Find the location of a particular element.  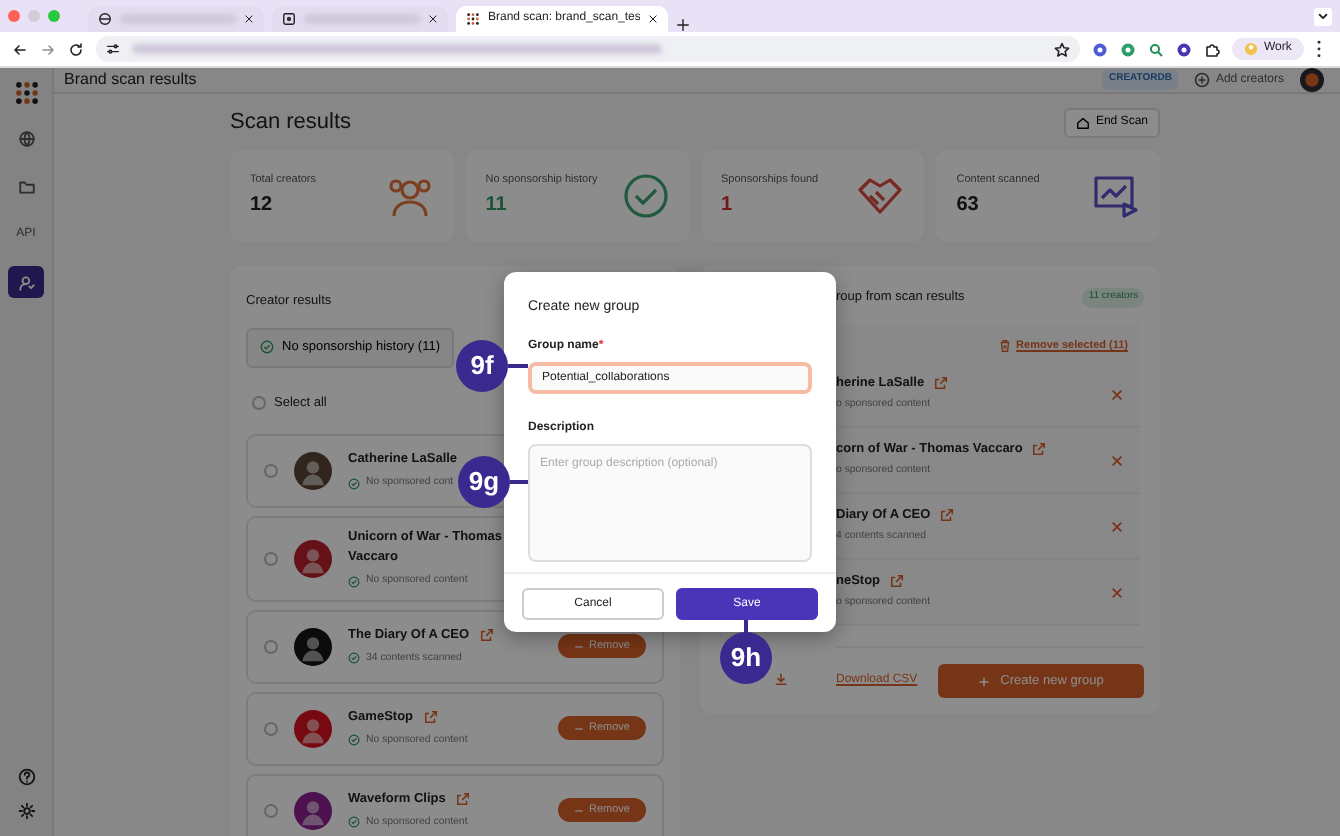

search-icon is located at coordinates (1156, 49).